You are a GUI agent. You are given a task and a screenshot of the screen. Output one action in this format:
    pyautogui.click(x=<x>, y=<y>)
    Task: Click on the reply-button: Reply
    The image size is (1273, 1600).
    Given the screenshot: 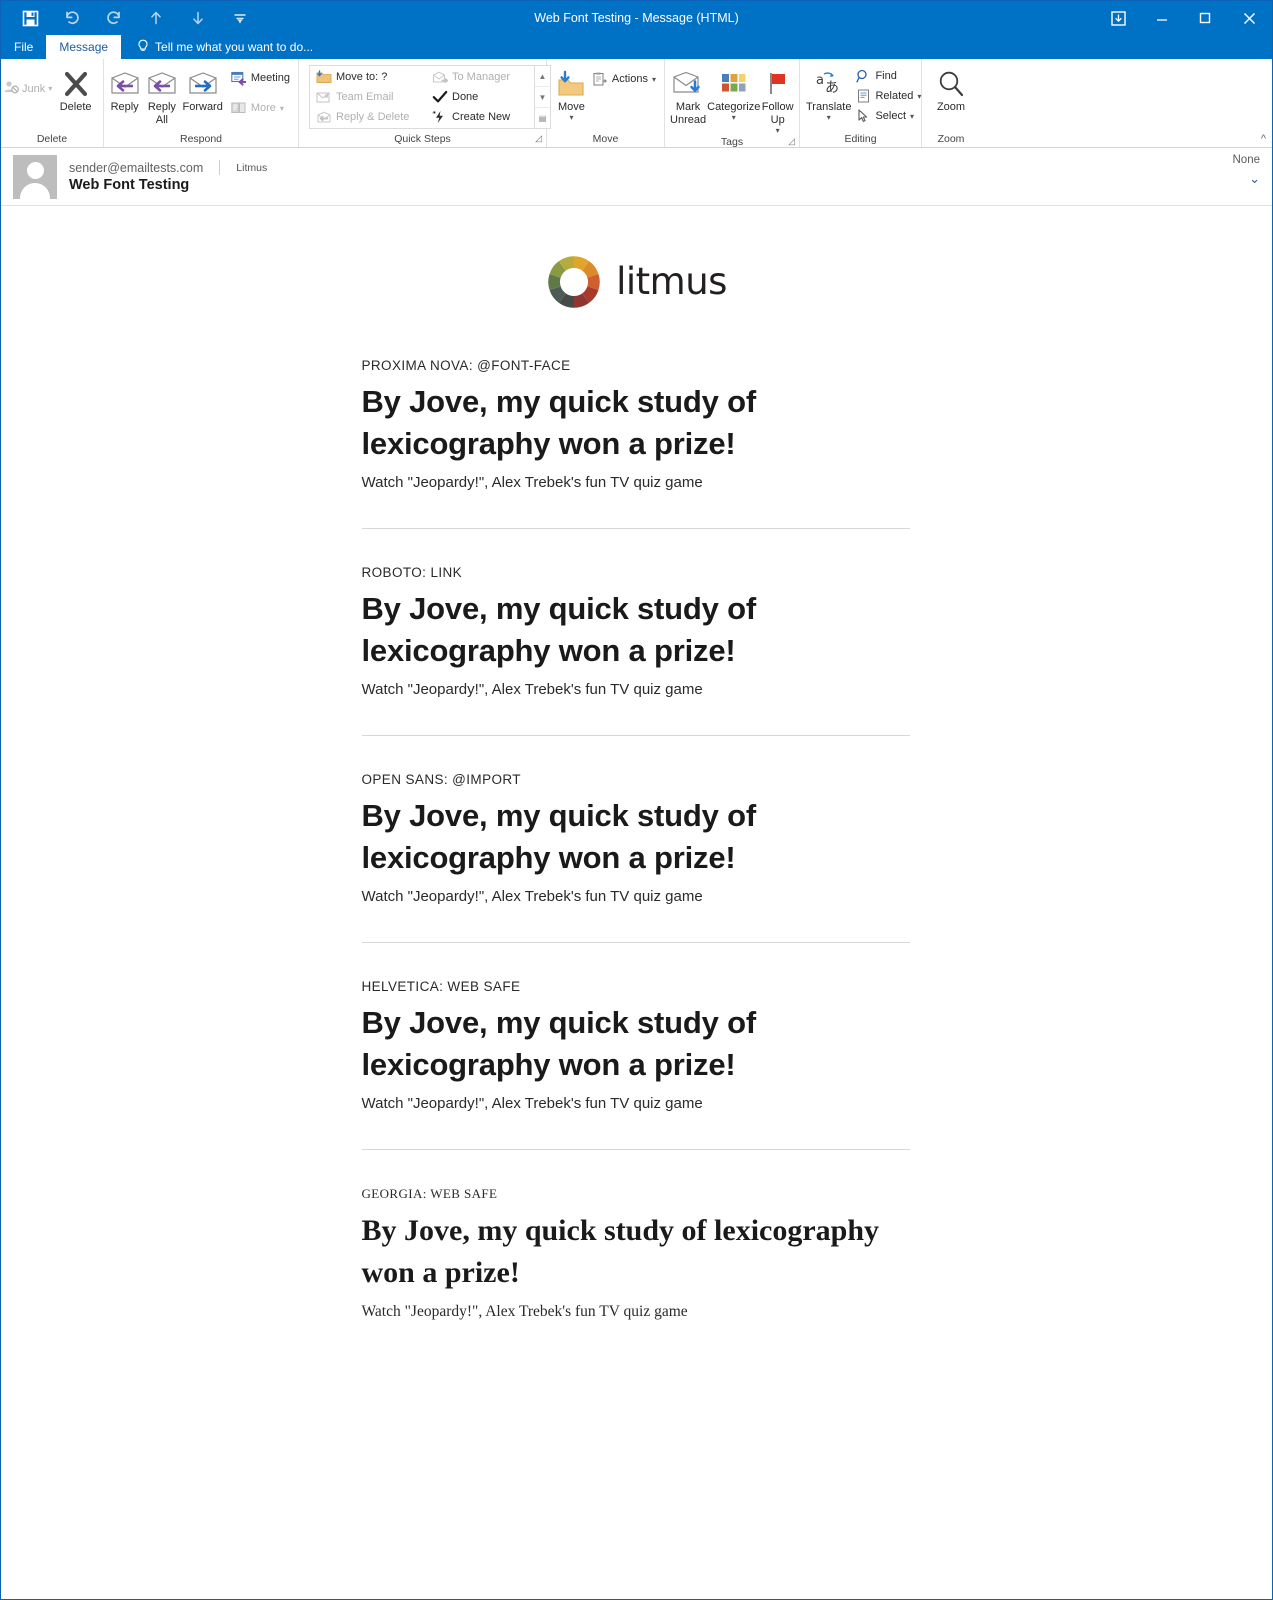 What is the action you would take?
    pyautogui.click(x=124, y=88)
    